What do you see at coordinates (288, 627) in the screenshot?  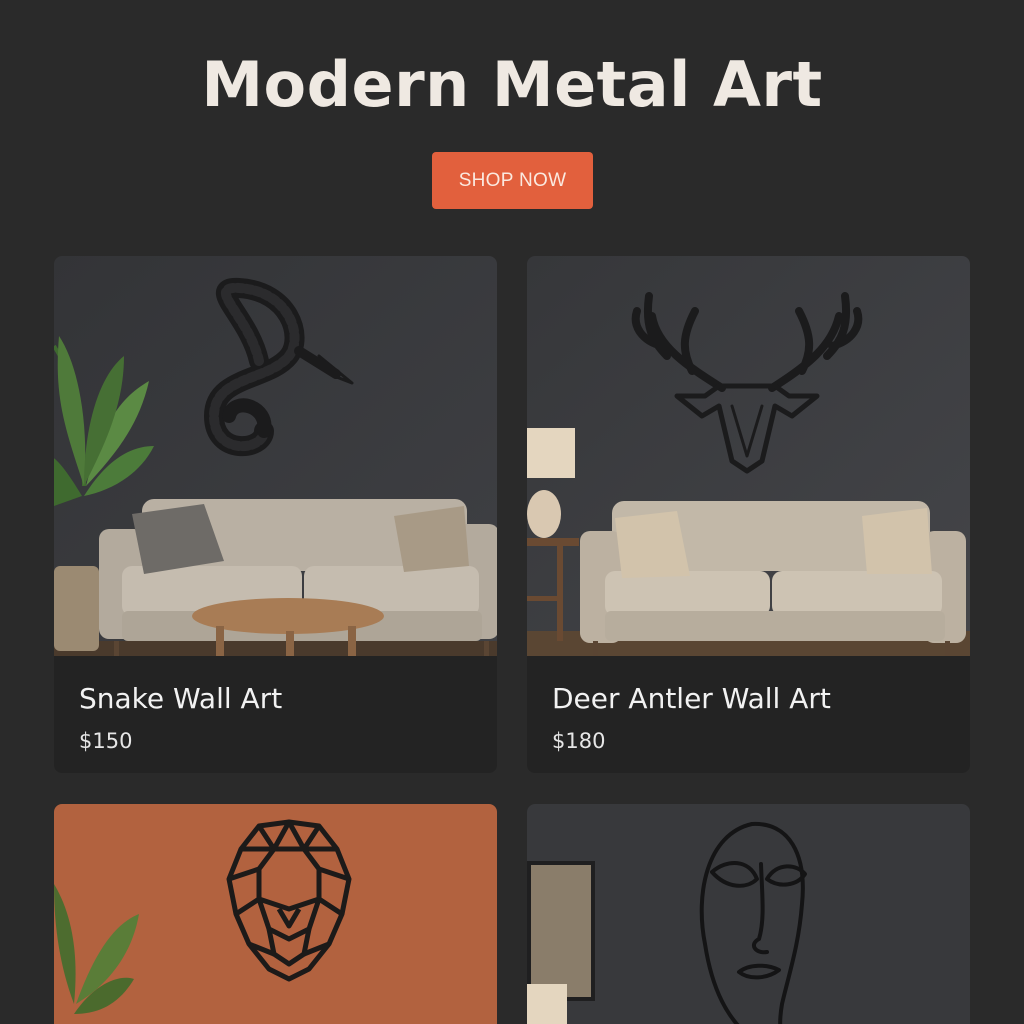 I see `coffee-table-icon` at bounding box center [288, 627].